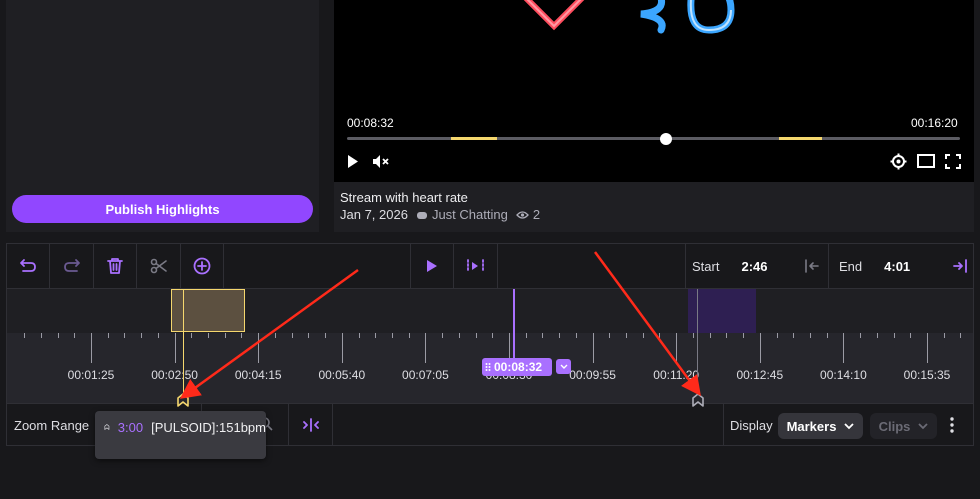  I want to click on theater-mode-icon, so click(926, 161).